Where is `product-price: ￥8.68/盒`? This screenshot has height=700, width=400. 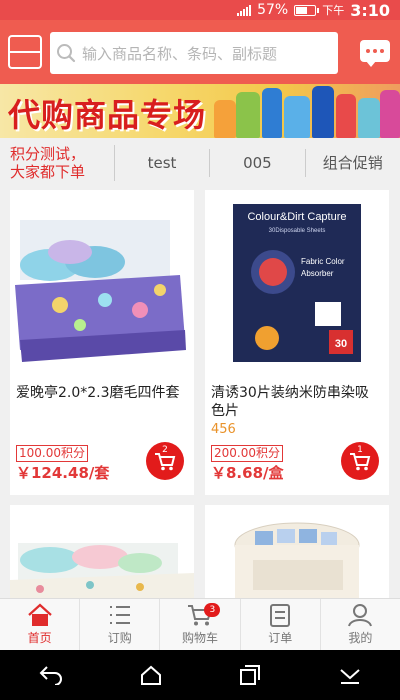 product-price: ￥8.68/盒 is located at coordinates (247, 473).